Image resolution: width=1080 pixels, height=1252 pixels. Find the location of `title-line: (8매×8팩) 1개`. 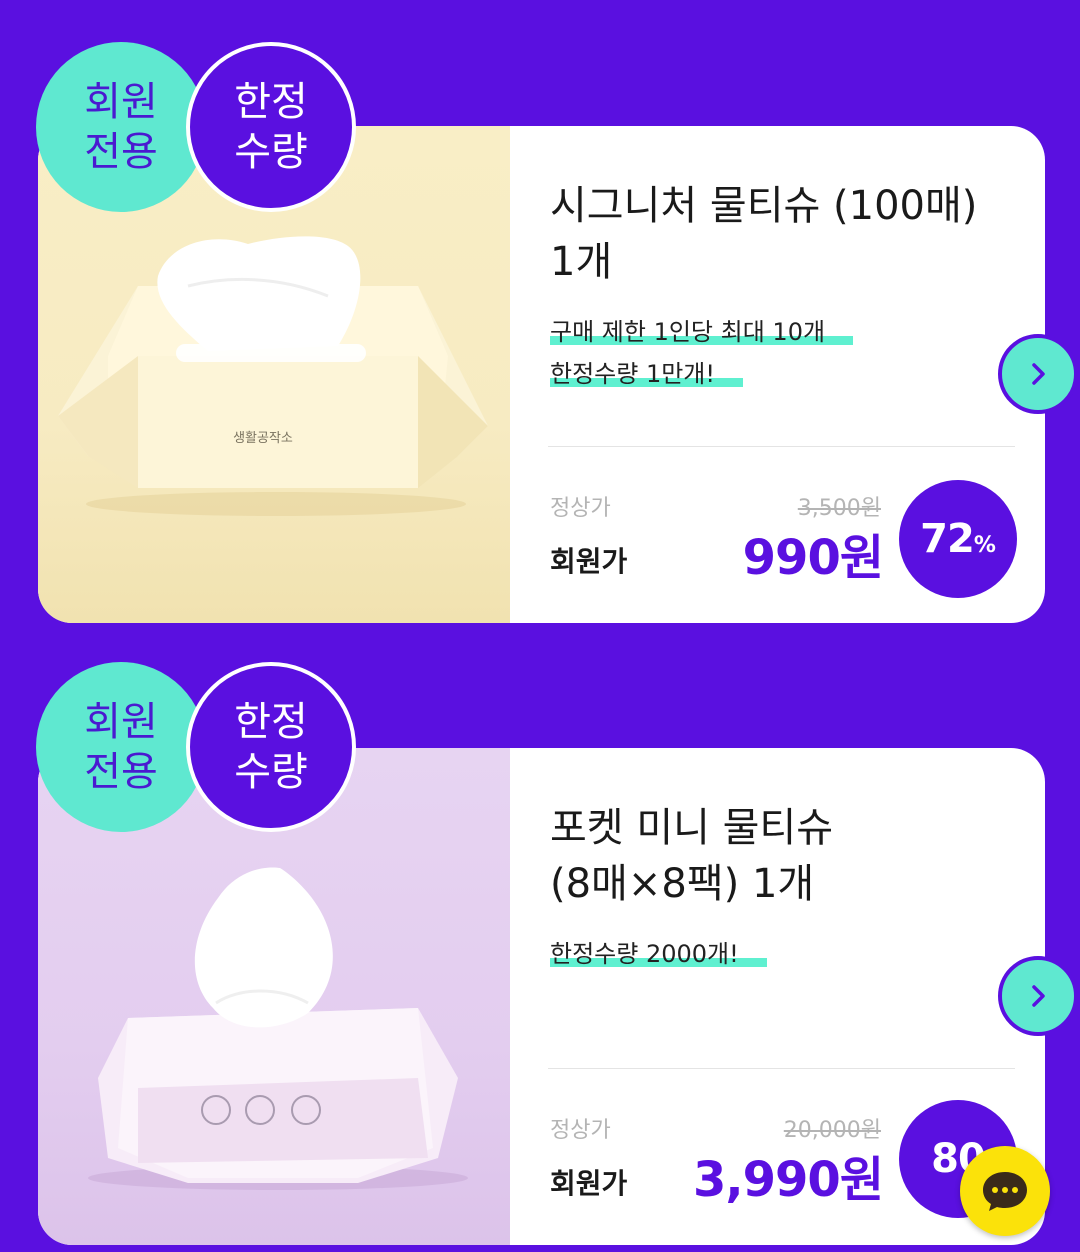

title-line: (8매×8팩) 1개 is located at coordinates (682, 884).